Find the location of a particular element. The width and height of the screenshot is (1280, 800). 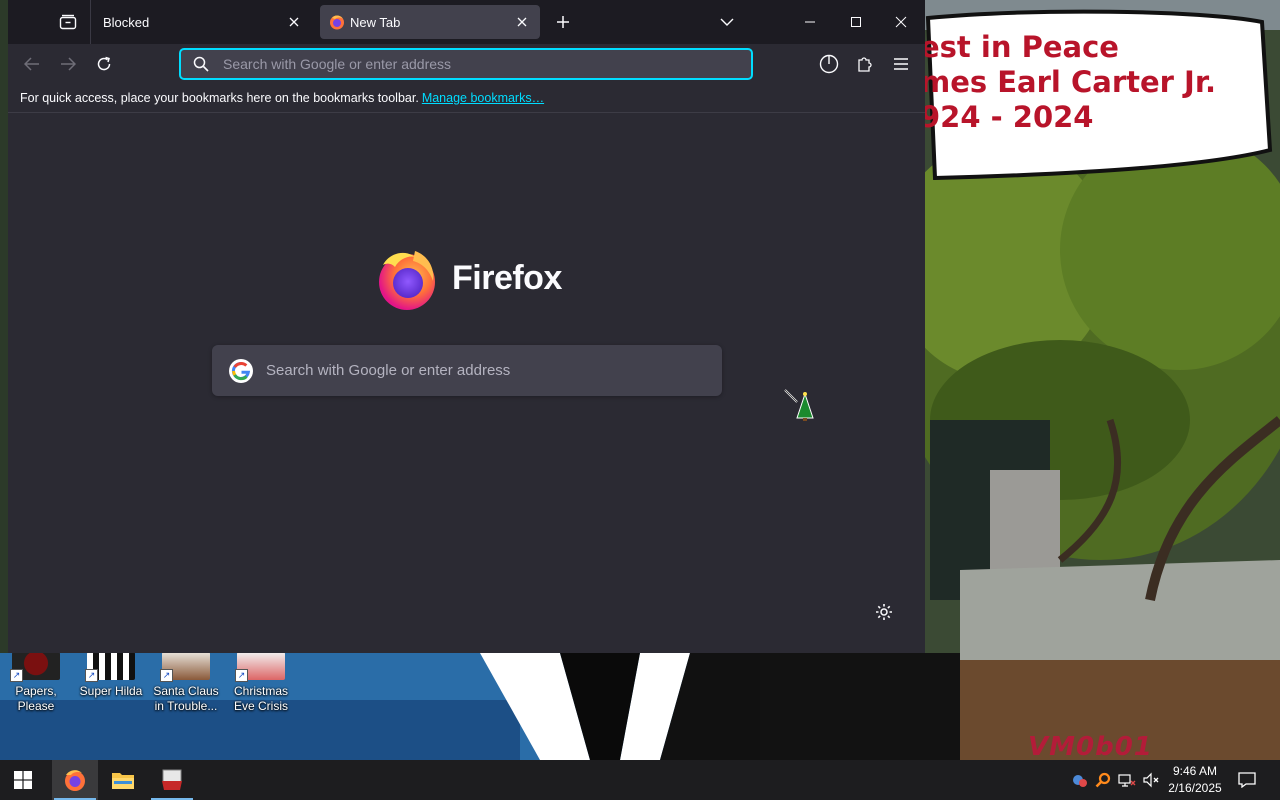

forward-arrow-icon is located at coordinates (68, 64).